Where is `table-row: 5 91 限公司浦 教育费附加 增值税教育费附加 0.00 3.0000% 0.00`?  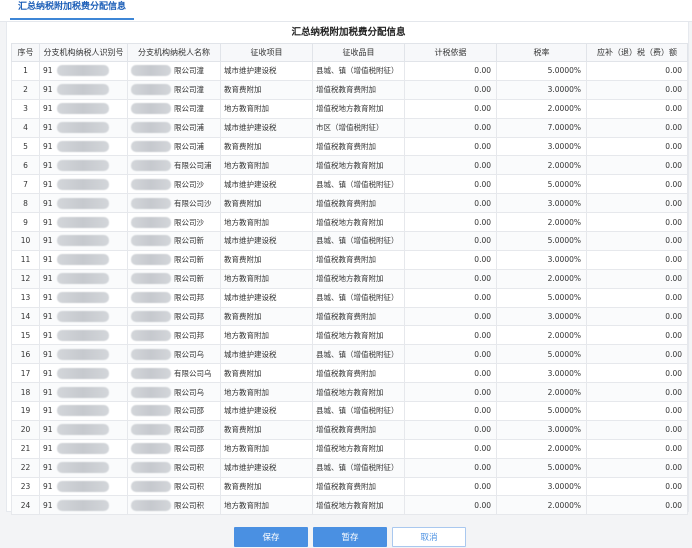
table-row: 5 91 限公司浦 教育费附加 增值税教育费附加 0.00 3.0000% 0.00 is located at coordinates (349, 146).